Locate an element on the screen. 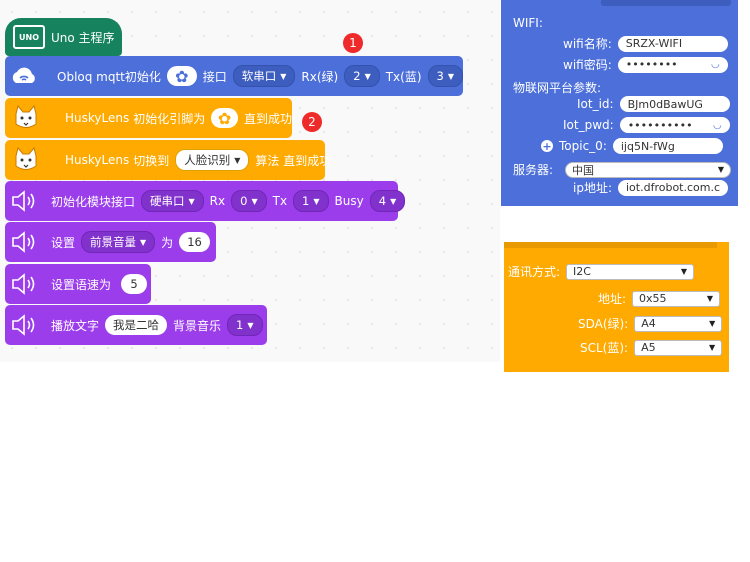 The height and width of the screenshot is (562, 750). iot-params-header: 物联网平台参数: is located at coordinates (557, 88).